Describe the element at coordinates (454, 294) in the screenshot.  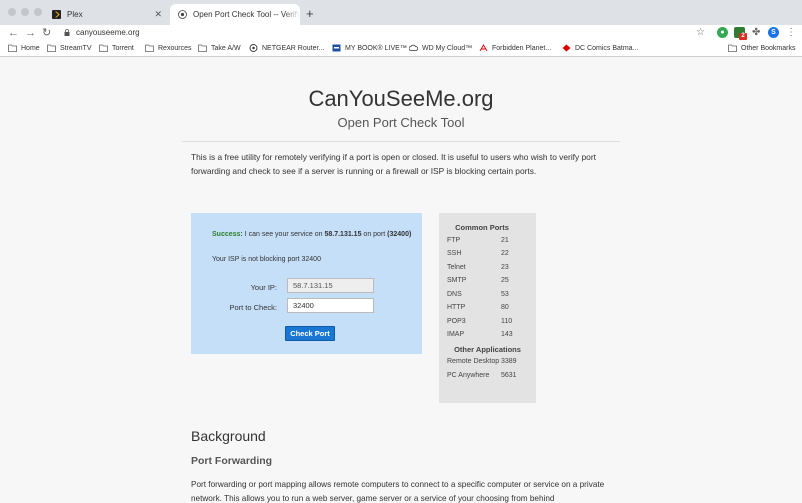
I see `port-name: DNS` at that location.